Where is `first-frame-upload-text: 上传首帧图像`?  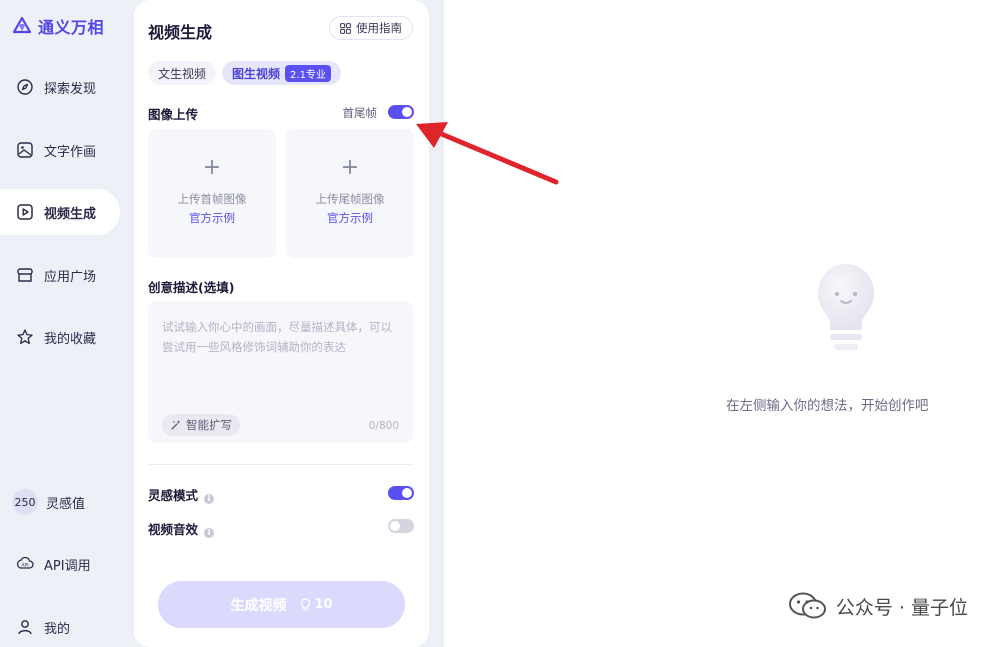 first-frame-upload-text: 上传首帧图像 is located at coordinates (212, 199).